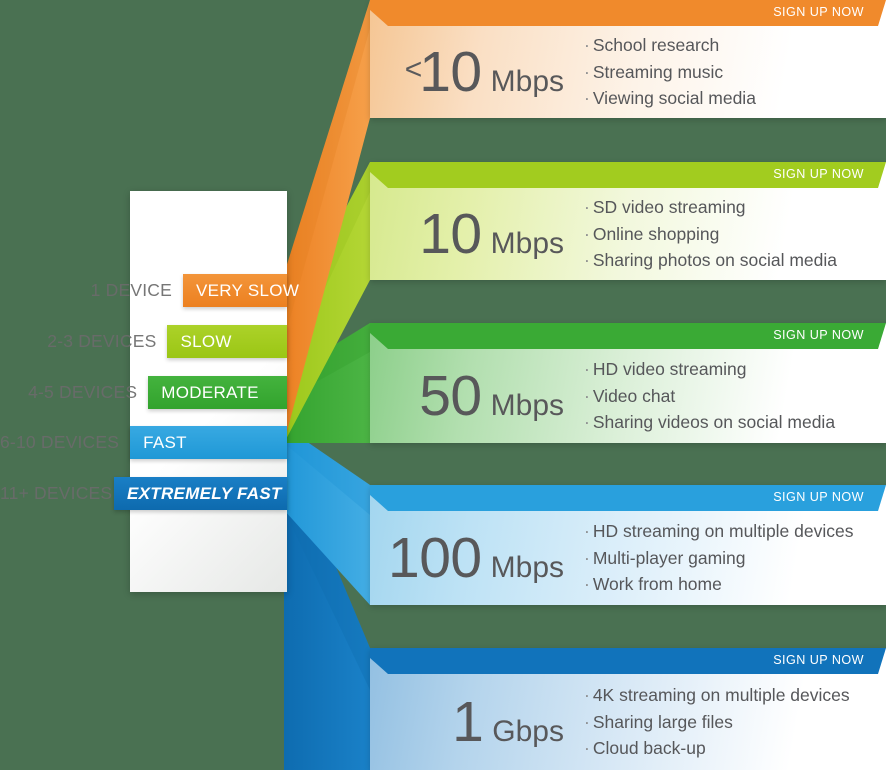  I want to click on device-count-label: 6-10 DEVICES, so click(60, 442).